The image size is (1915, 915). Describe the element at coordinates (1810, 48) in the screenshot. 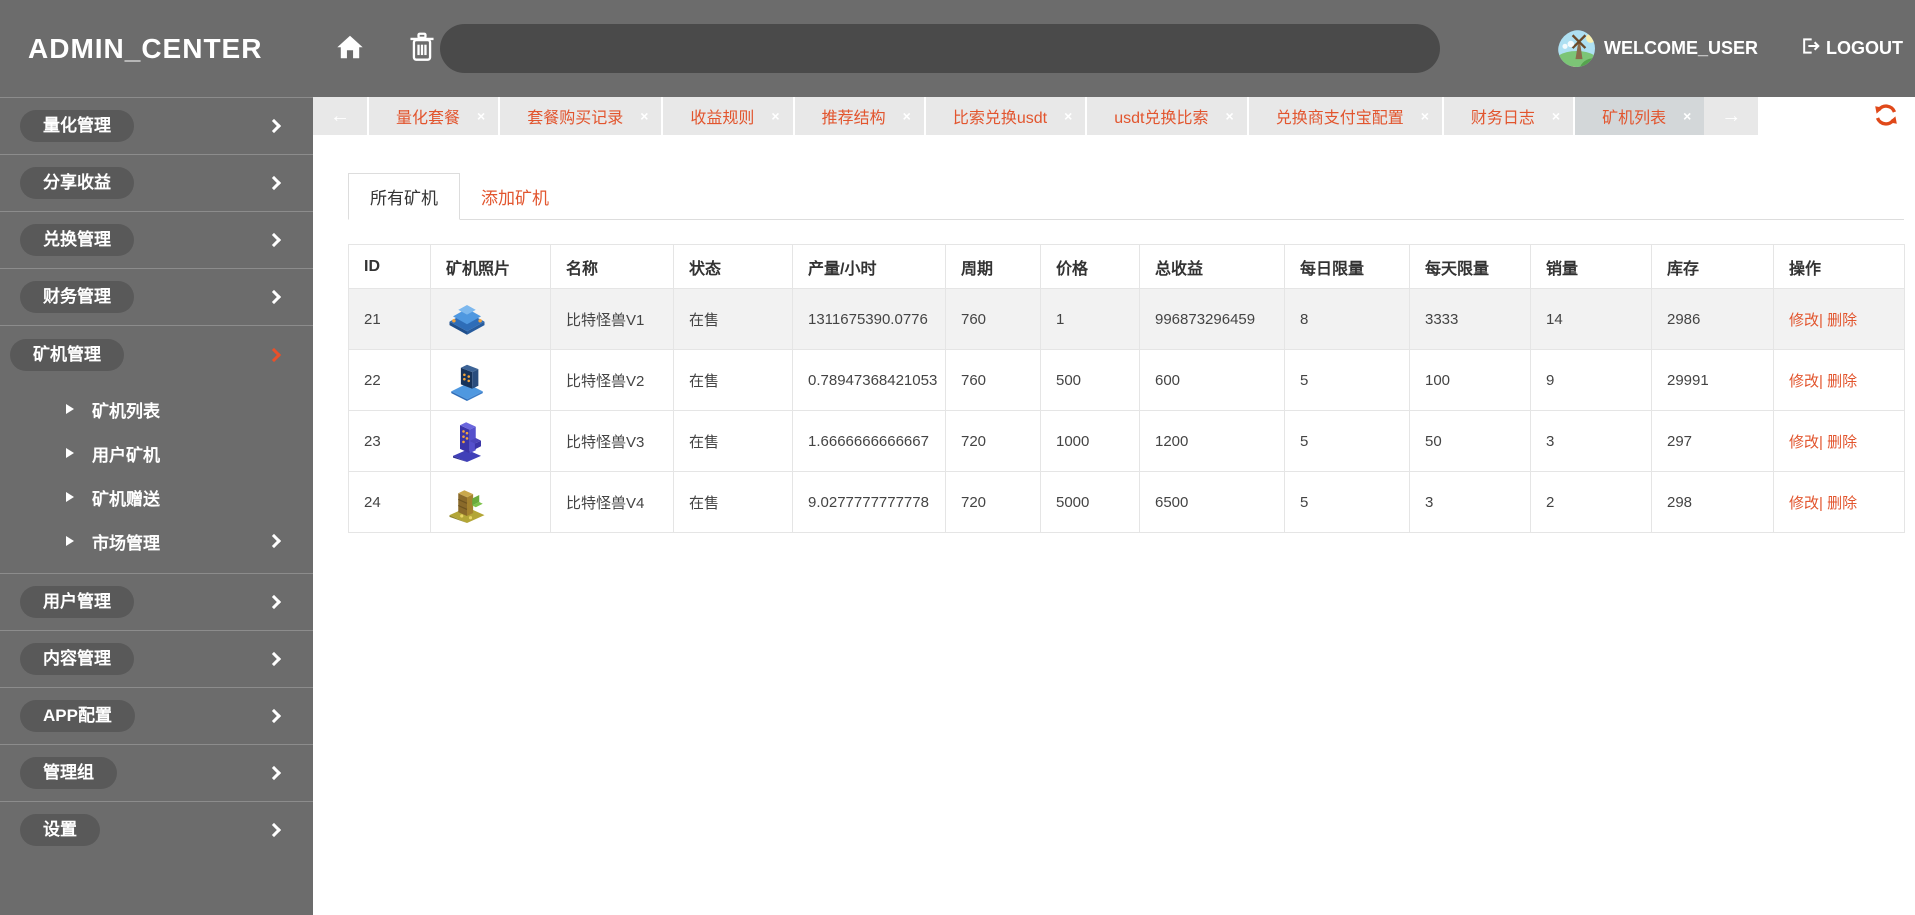

I see `logout-icon` at that location.